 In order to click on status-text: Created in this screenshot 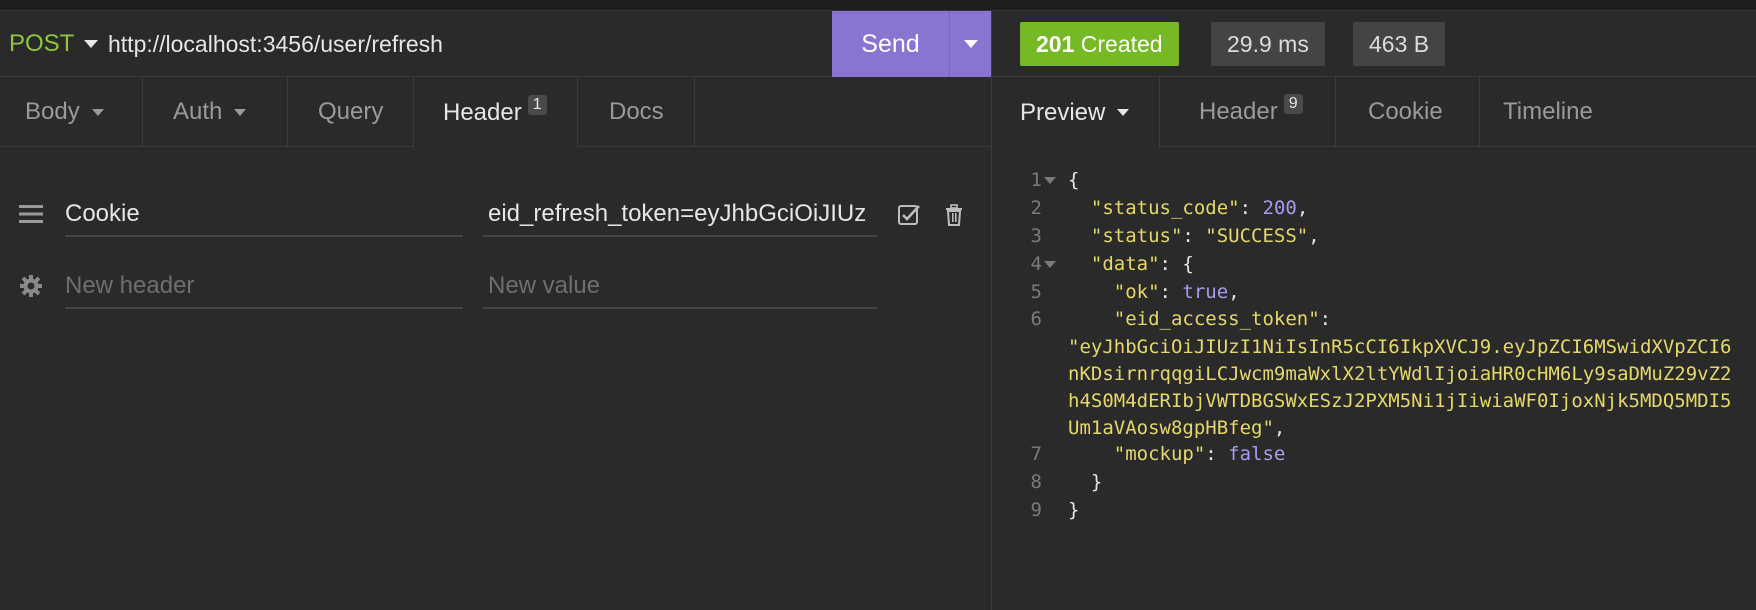, I will do `click(1121, 44)`.